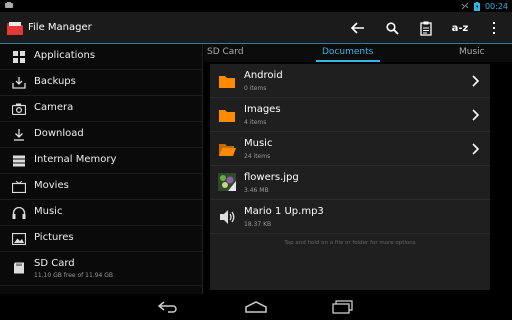  I want to click on file-meta: 3.46 MB, so click(256, 190).